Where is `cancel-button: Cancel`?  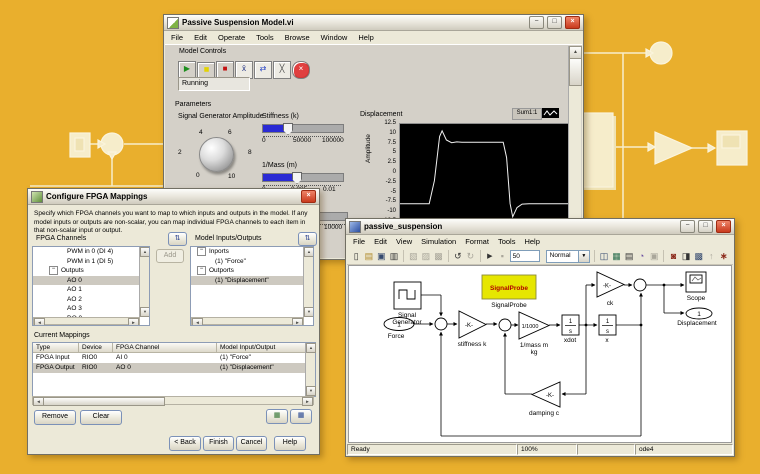
cancel-button: Cancel is located at coordinates (251, 443).